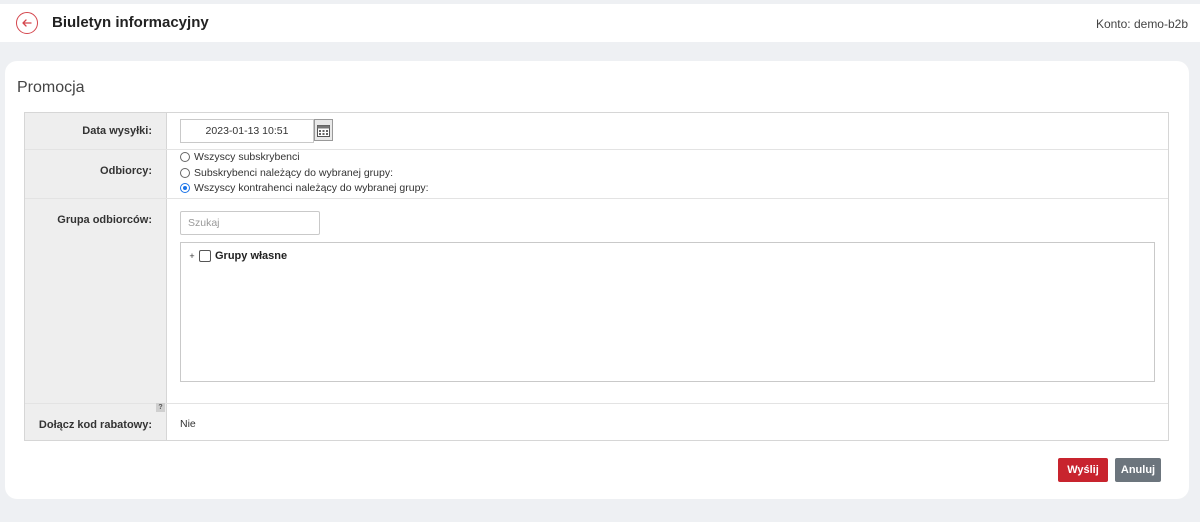 This screenshot has height=522, width=1200. Describe the element at coordinates (250, 223) in the screenshot. I see `group-search-input: Szukaj` at that location.